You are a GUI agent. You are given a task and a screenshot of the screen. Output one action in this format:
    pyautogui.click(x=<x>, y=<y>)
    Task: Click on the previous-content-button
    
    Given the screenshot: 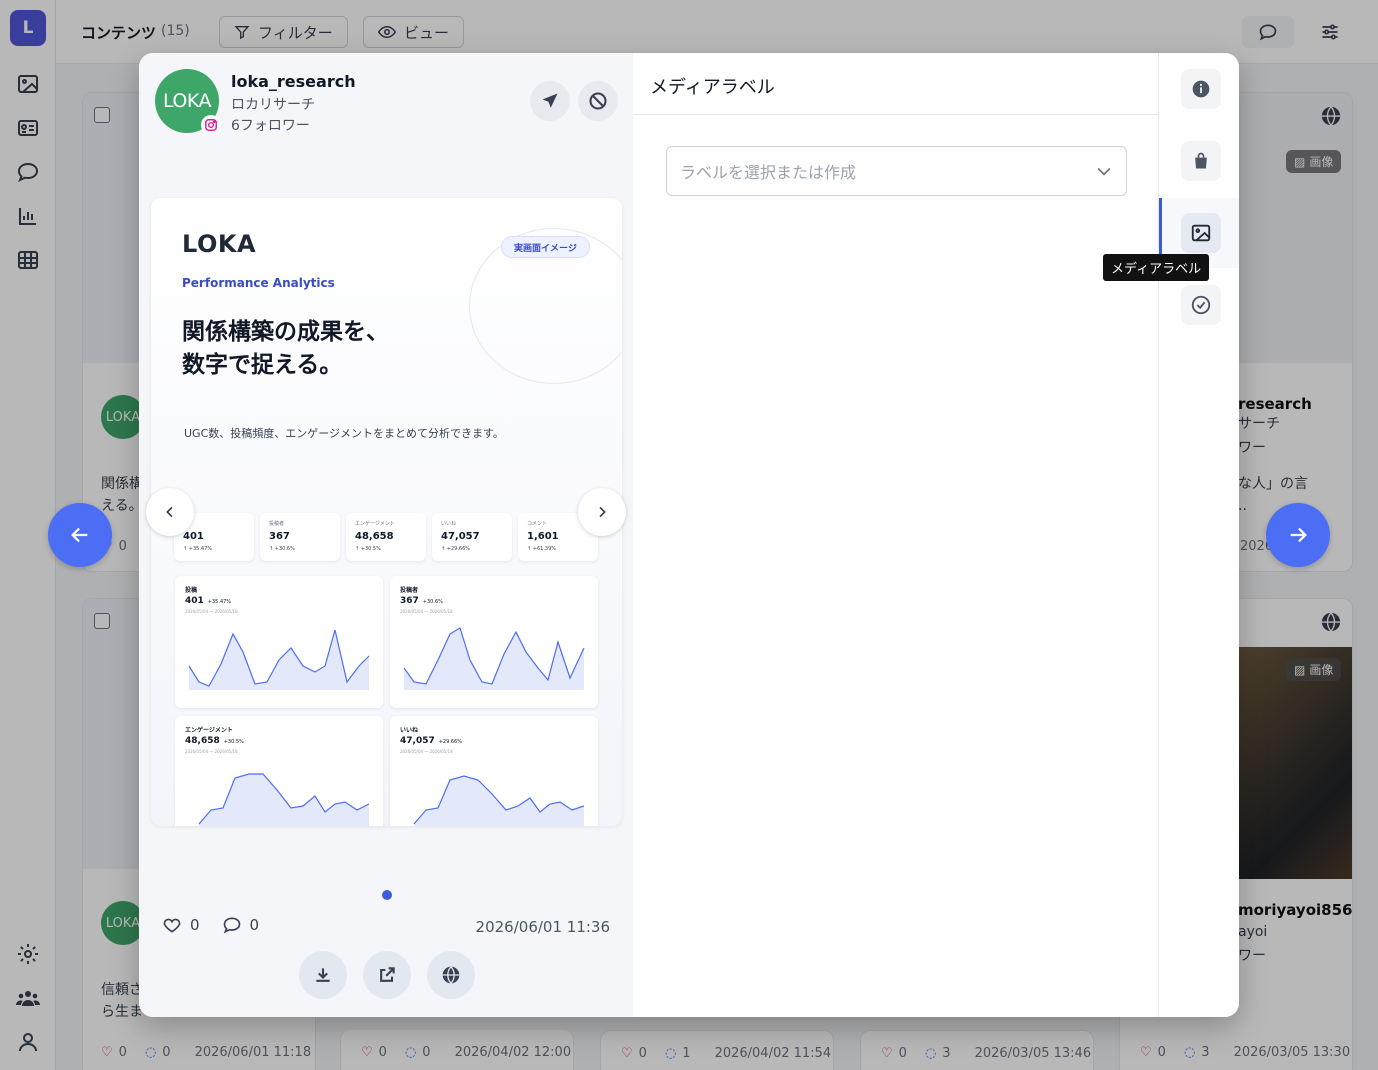 What is the action you would take?
    pyautogui.click(x=80, y=535)
    